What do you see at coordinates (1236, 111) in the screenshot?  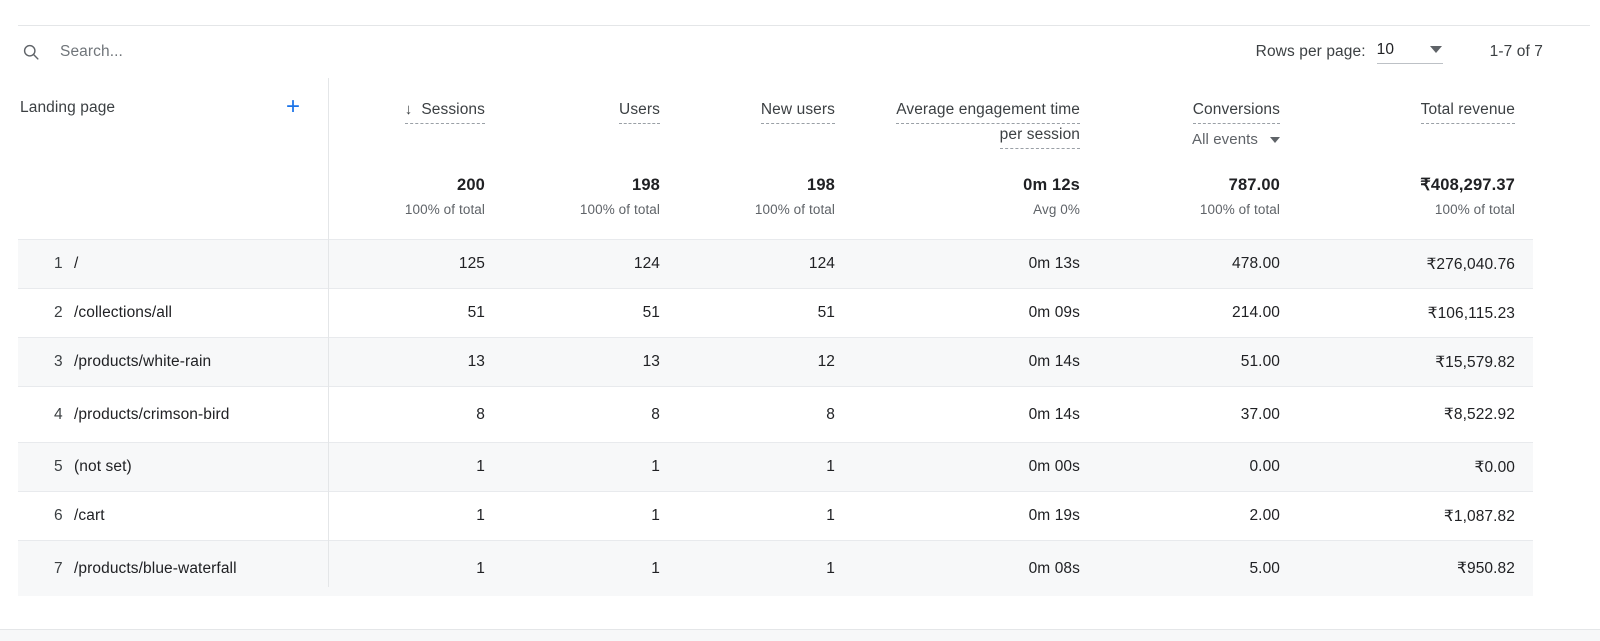 I see `column-header-conversions: Conversions` at bounding box center [1236, 111].